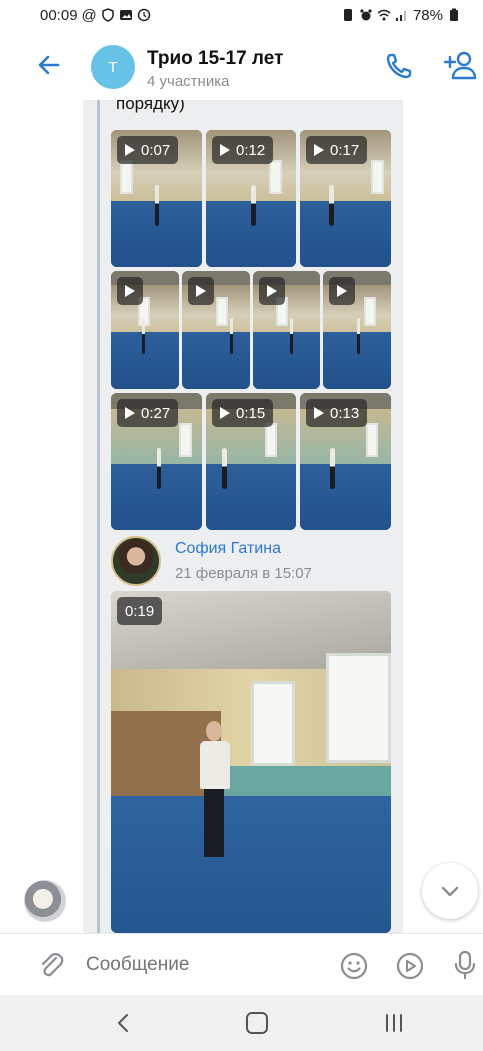  Describe the element at coordinates (384, 15) in the screenshot. I see `wifi-icon` at that location.